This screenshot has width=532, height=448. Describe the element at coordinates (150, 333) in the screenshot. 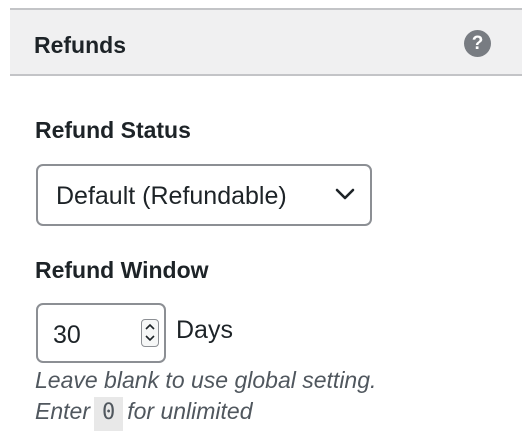

I see `number-spinner` at that location.